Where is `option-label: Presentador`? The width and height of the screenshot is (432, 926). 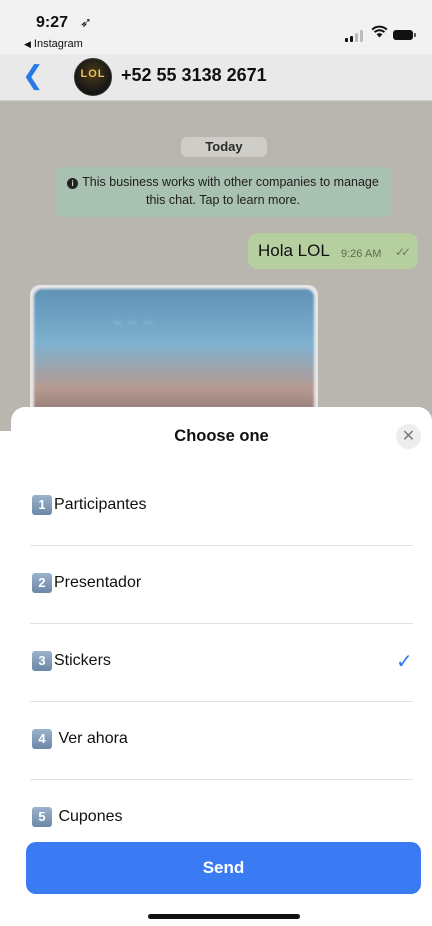
option-label: Presentador is located at coordinates (98, 582).